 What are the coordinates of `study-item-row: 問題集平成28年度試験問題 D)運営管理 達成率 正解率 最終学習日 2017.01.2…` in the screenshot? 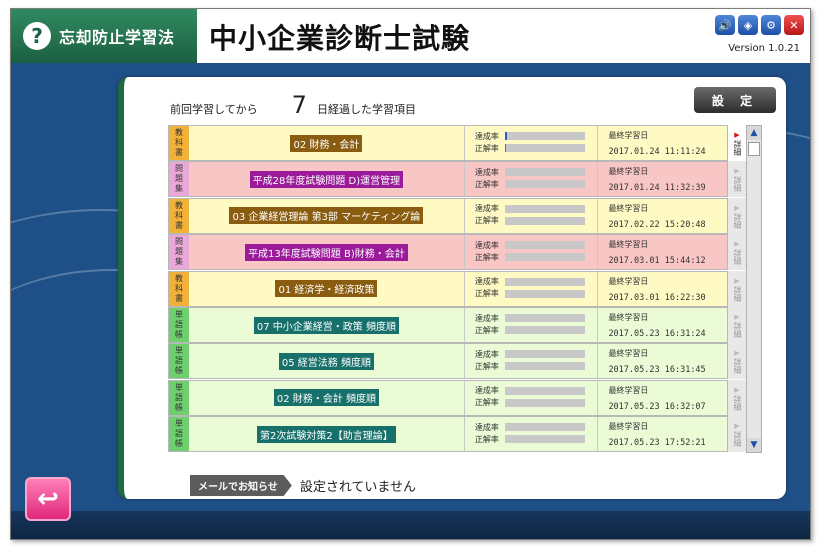 It's located at (448, 179).